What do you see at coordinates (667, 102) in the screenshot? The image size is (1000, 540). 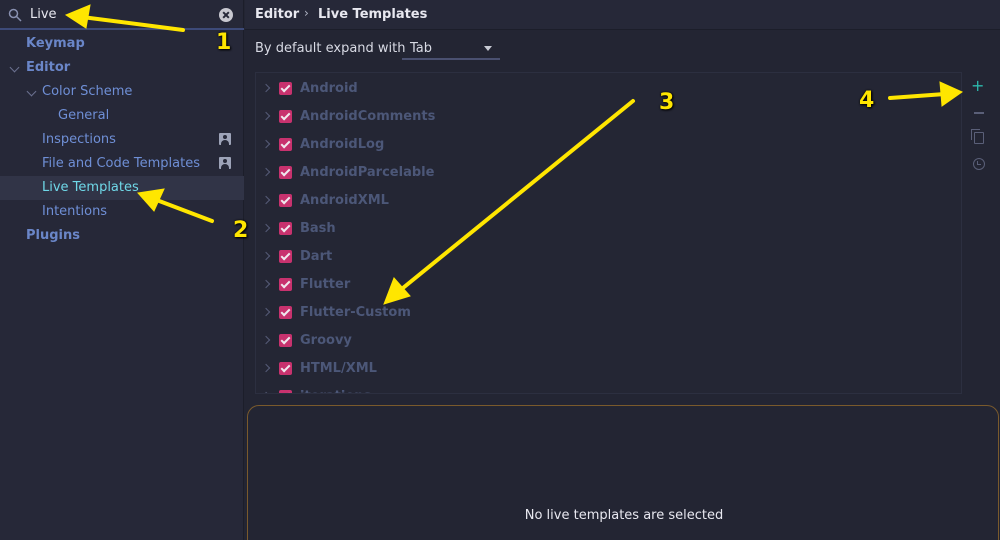 I see `annotation-number-3: 3` at bounding box center [667, 102].